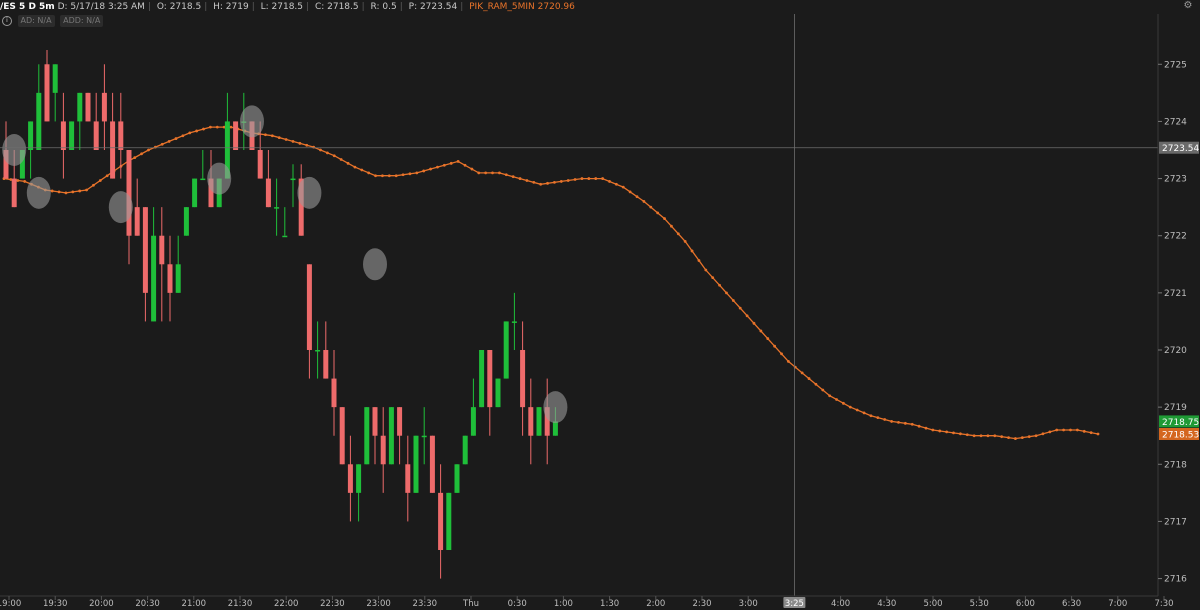  I want to click on x-tick-label: 4:30, so click(886, 604).